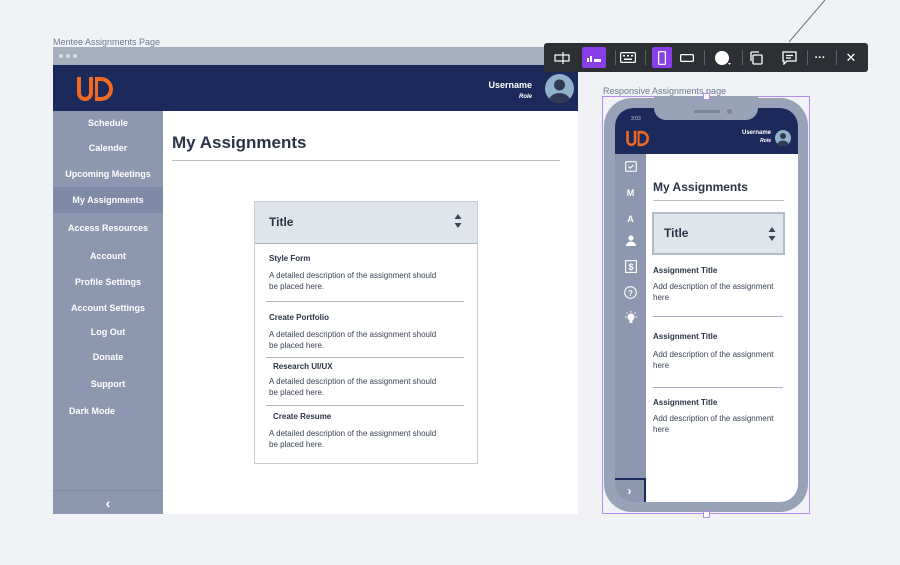  Describe the element at coordinates (108, 332) in the screenshot. I see `sidebar-item-log-out: Log Out` at that location.